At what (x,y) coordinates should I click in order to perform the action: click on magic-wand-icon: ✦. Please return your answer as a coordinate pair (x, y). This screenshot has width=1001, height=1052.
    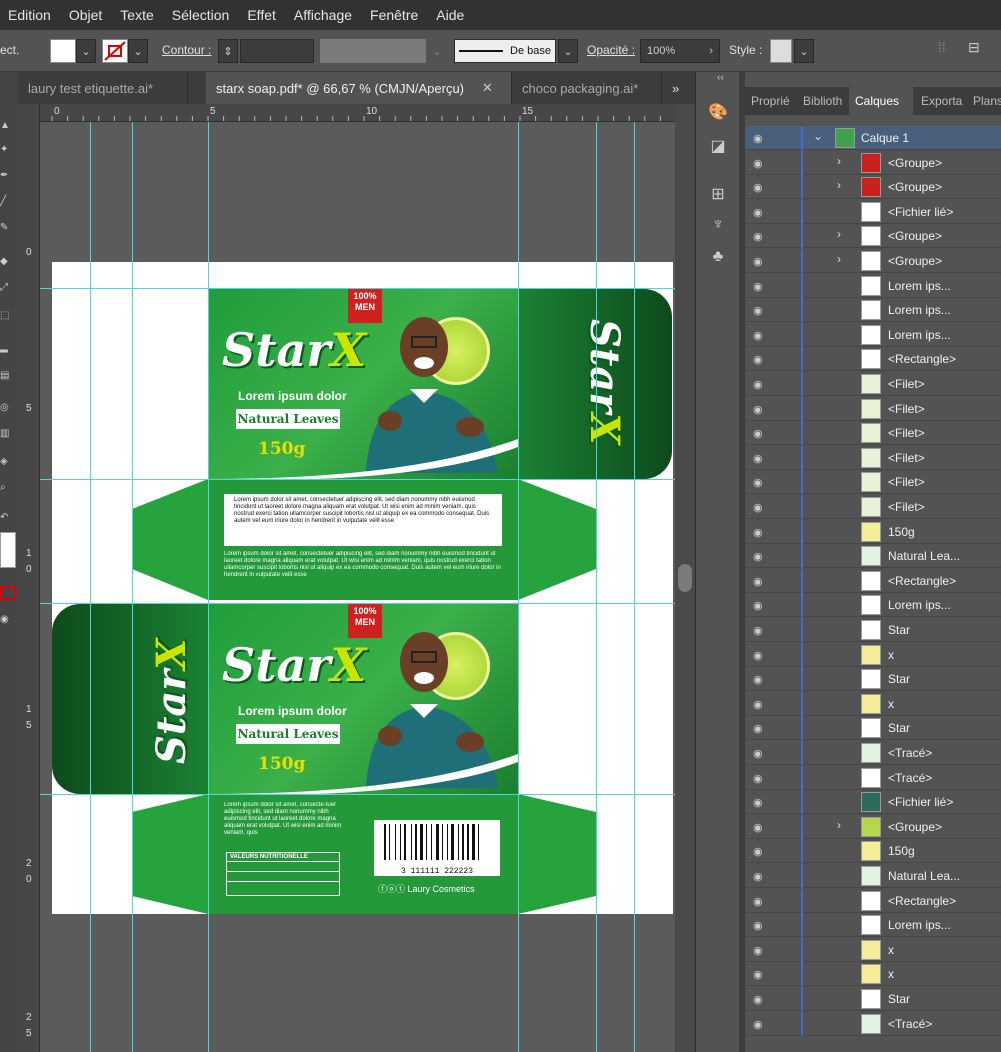
    Looking at the image, I should click on (8, 150).